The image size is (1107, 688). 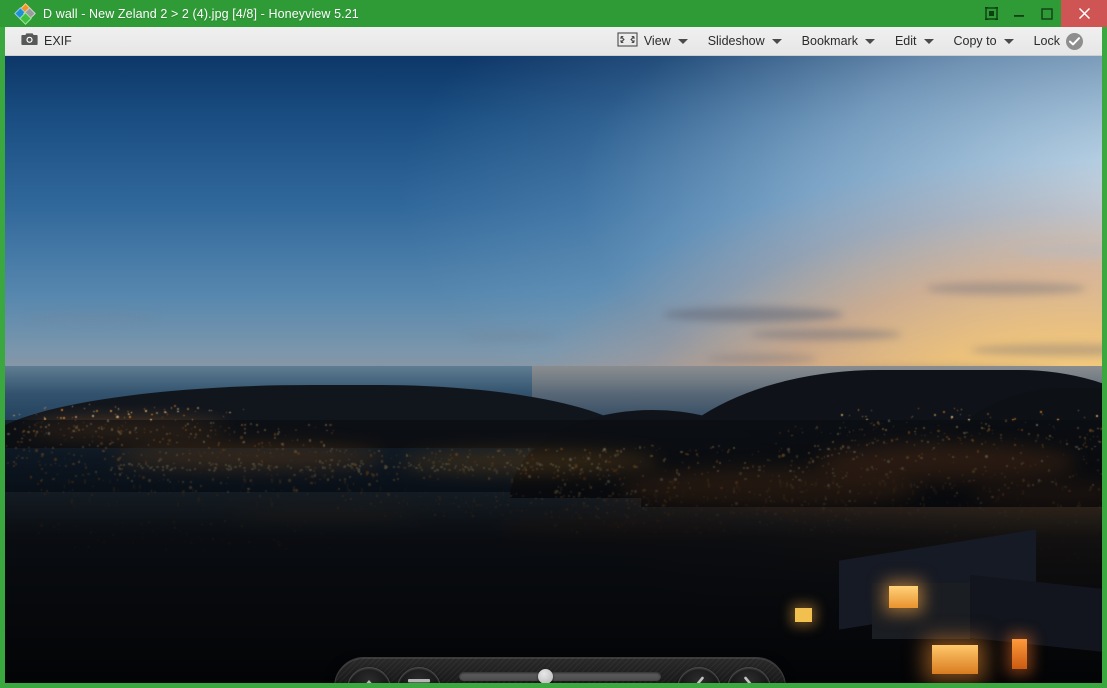 What do you see at coordinates (1047, 13) in the screenshot?
I see `maximize-button` at bounding box center [1047, 13].